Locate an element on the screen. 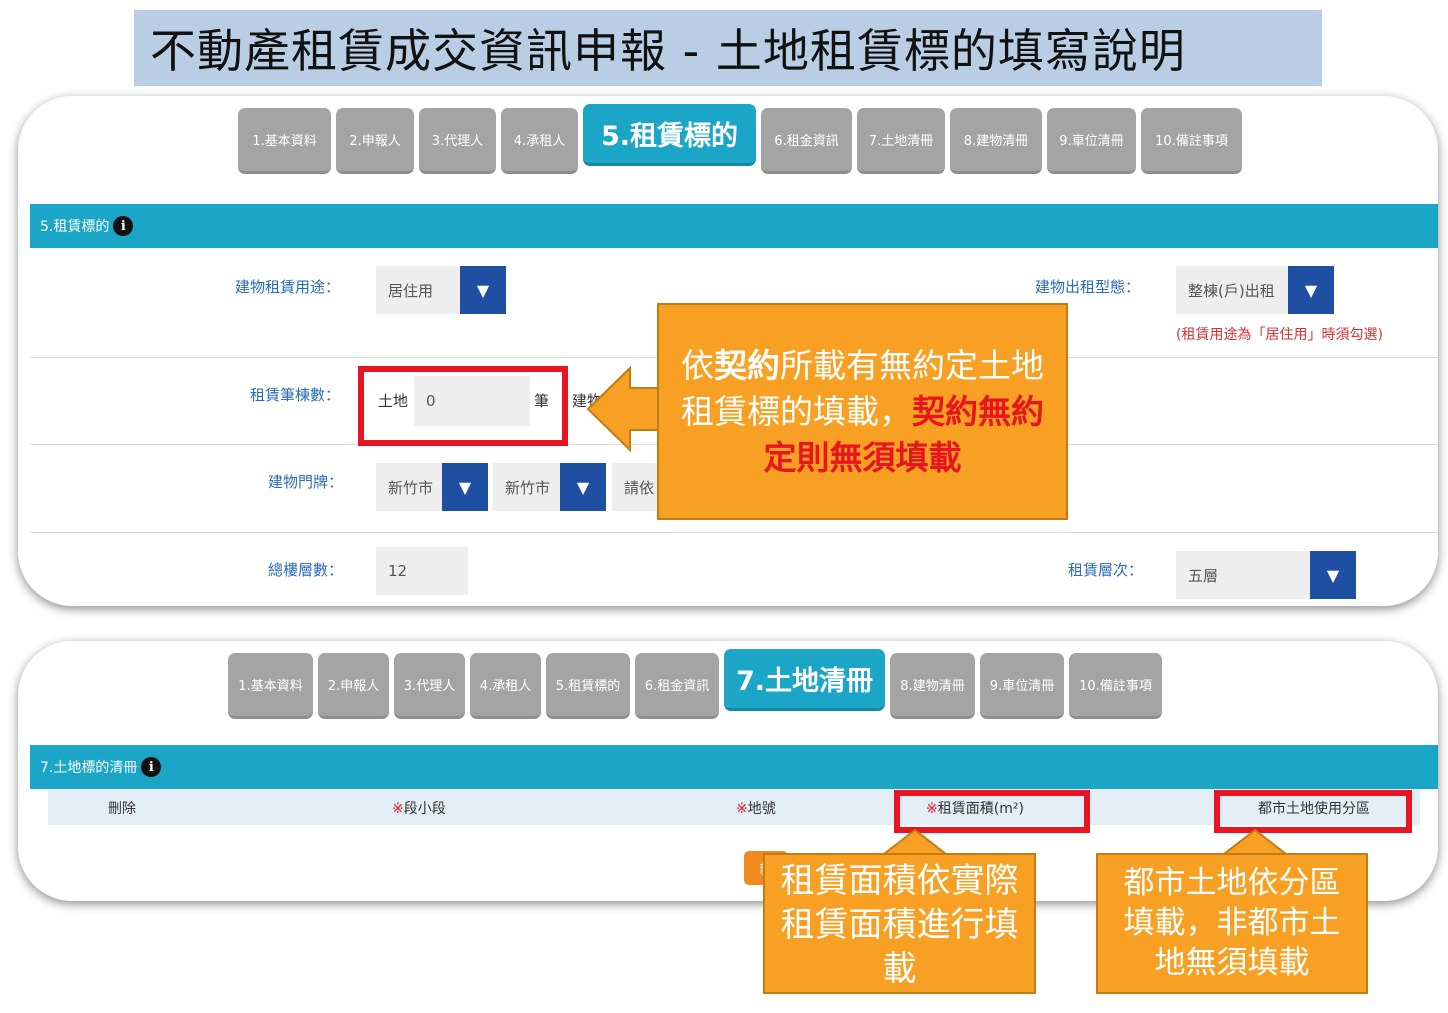  building-use-value: 居住用 is located at coordinates (418, 290).